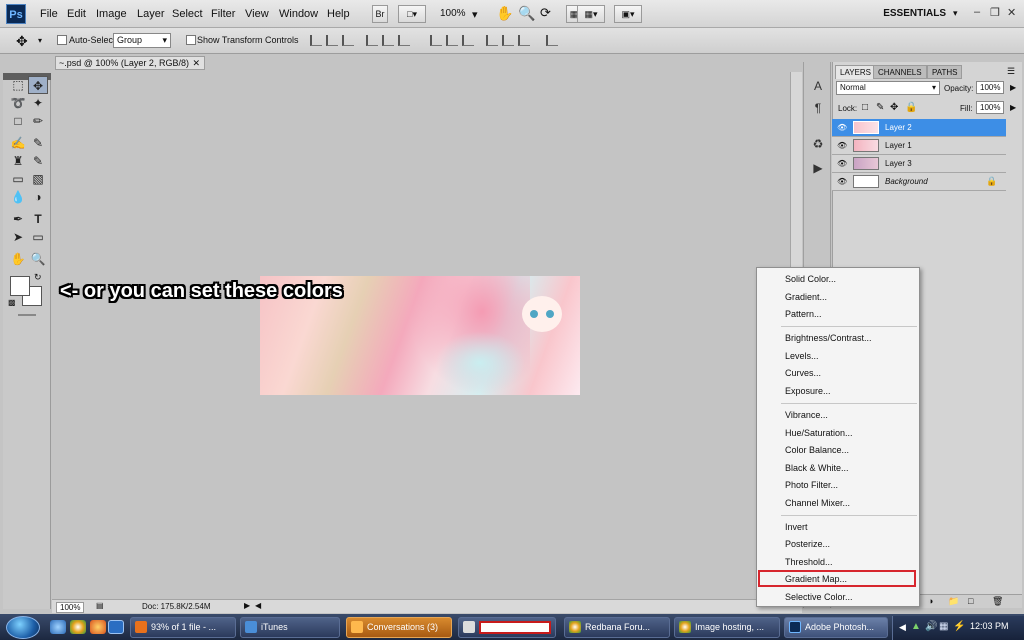  What do you see at coordinates (507, 627) in the screenshot?
I see `taskbar-button-redacted` at bounding box center [507, 627].